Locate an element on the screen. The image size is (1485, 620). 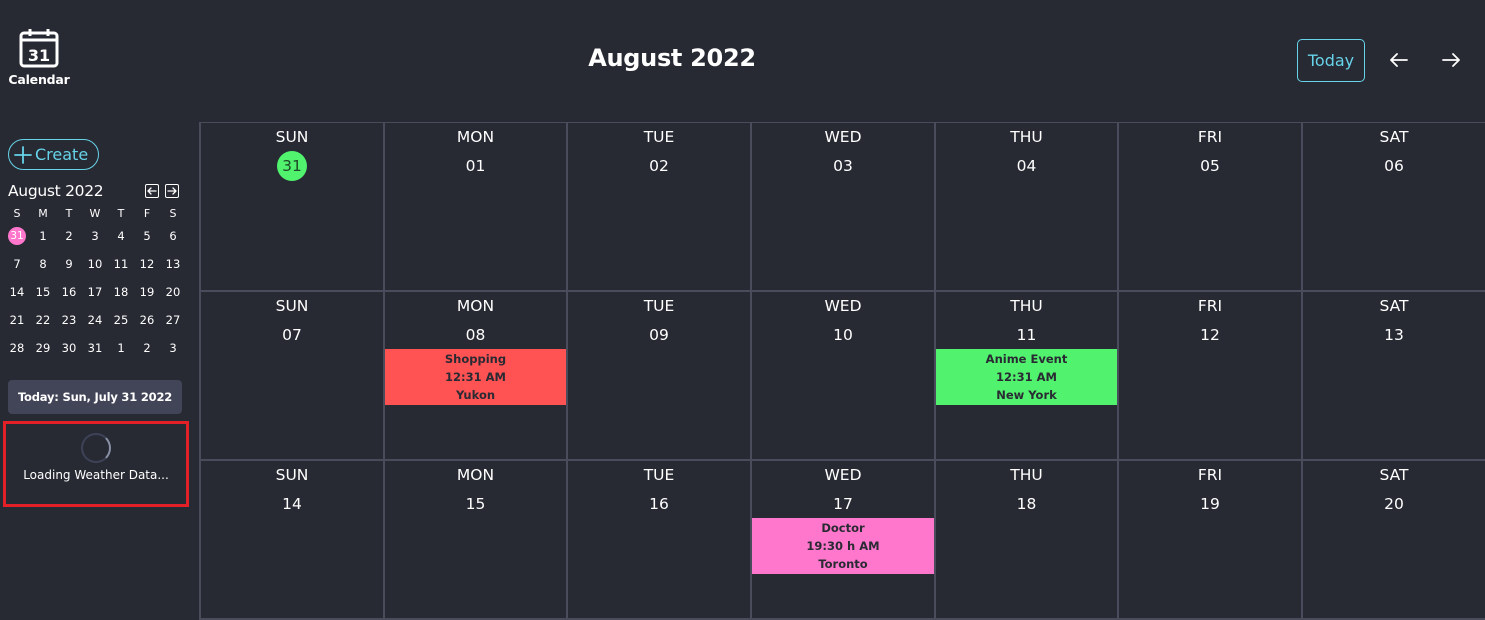
mini-day: 20 is located at coordinates (173, 292).